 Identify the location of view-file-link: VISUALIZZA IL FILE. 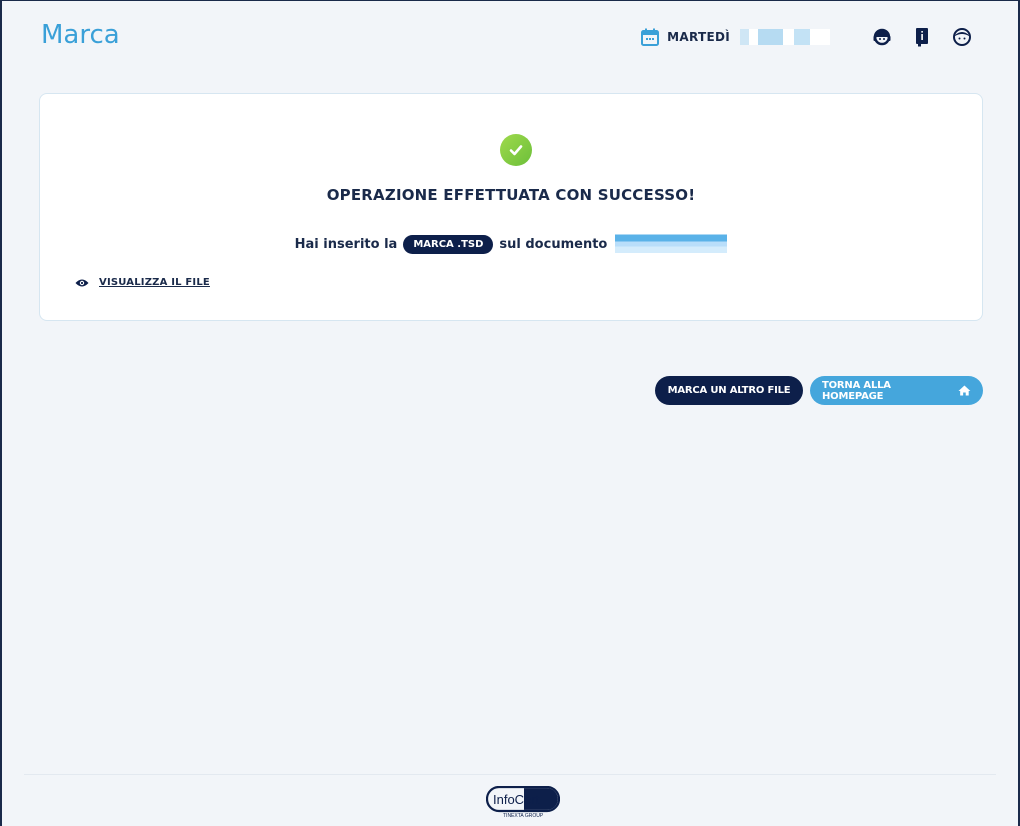
(154, 282).